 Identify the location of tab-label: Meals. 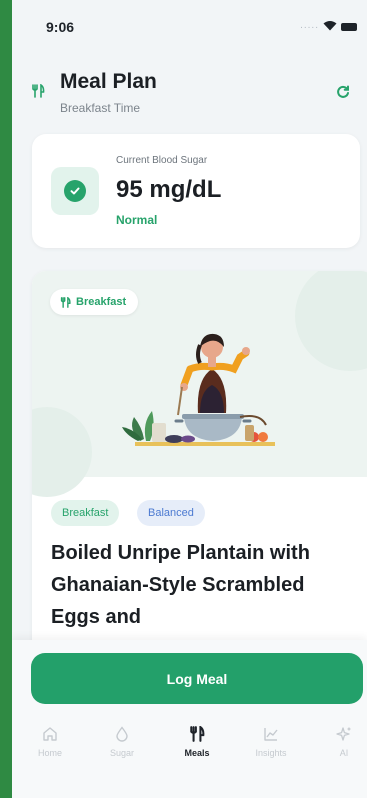
(197, 753).